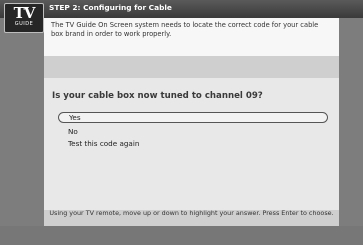 This screenshot has height=245, width=363. Describe the element at coordinates (24, 24) in the screenshot. I see `logo-guide-text: GUIDE` at that location.